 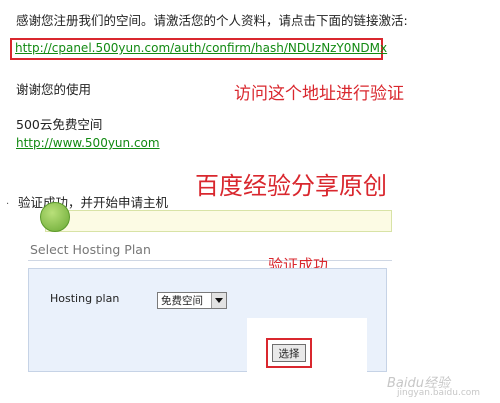 I want to click on hosting-plan-label: Hosting plan, so click(x=85, y=298).